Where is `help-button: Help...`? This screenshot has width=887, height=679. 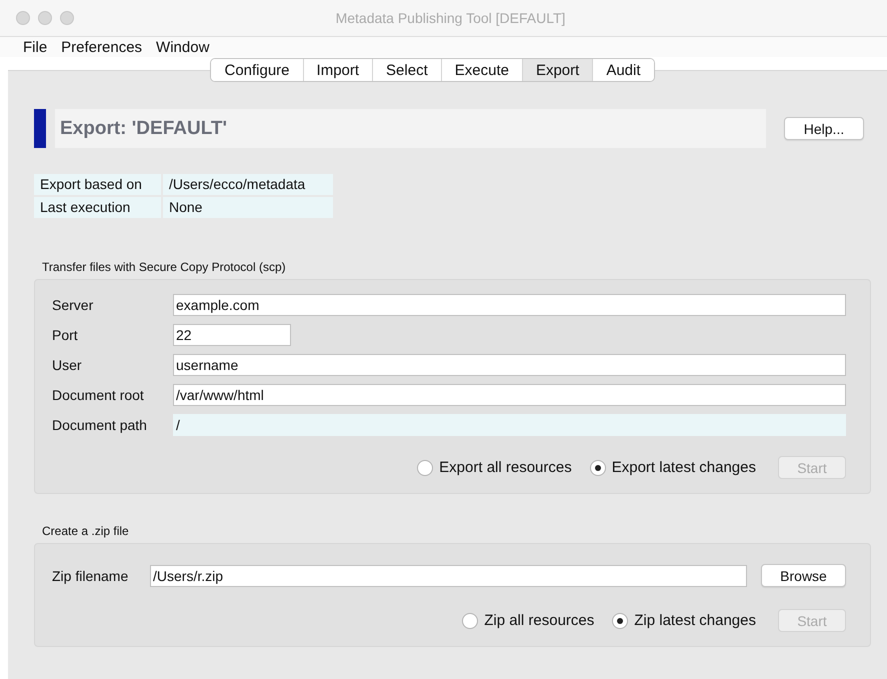 help-button: Help... is located at coordinates (824, 128).